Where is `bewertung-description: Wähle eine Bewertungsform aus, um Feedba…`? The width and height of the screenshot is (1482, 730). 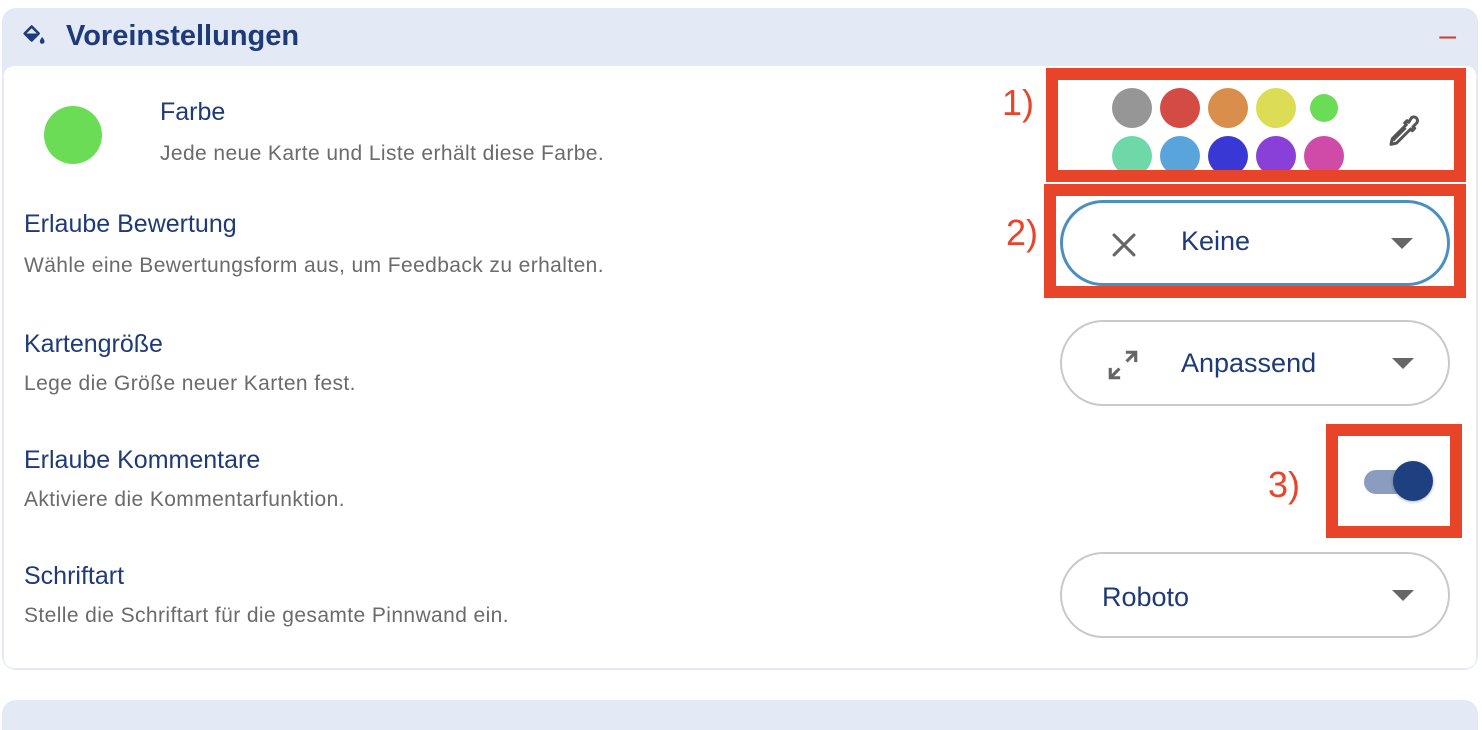 bewertung-description: Wähle eine Bewertungsform aus, um Feedba… is located at coordinates (314, 265).